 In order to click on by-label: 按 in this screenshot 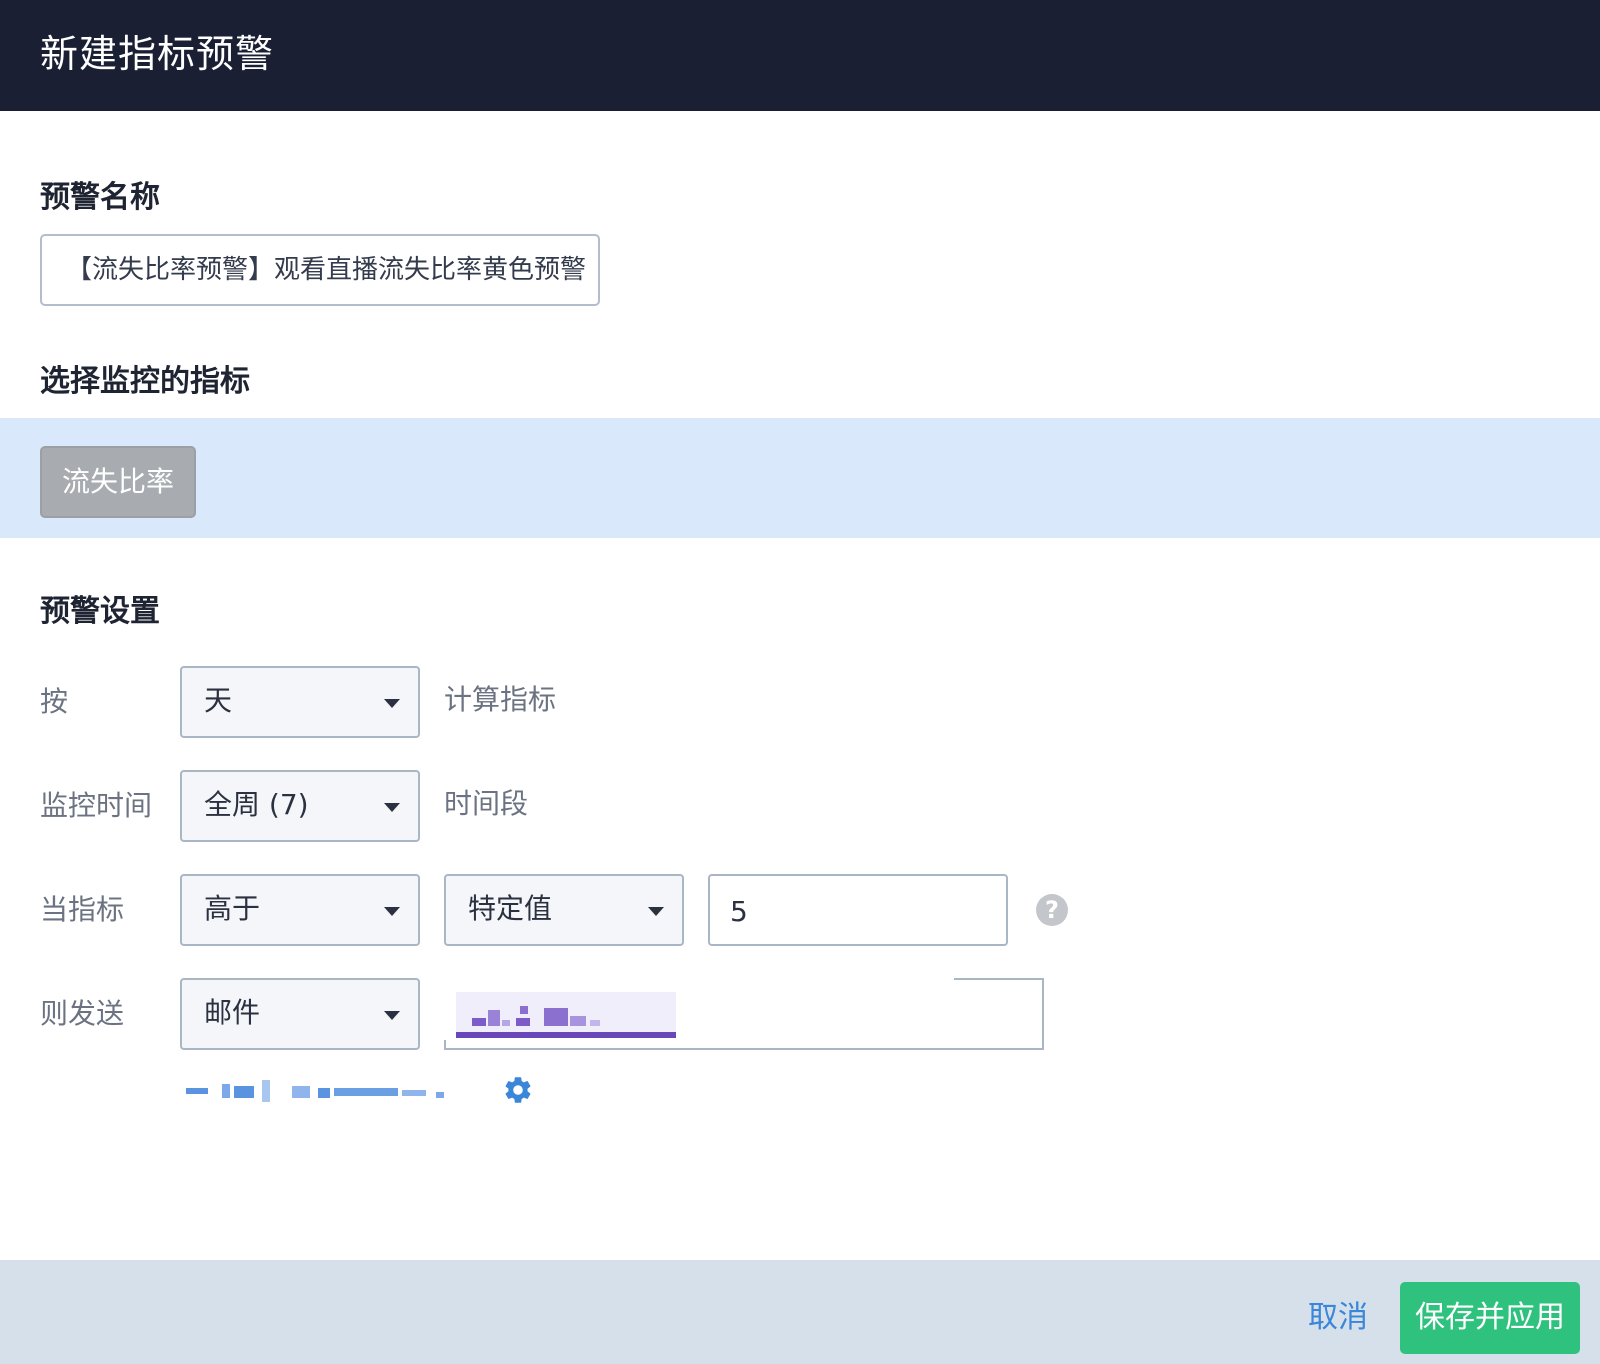, I will do `click(54, 701)`.